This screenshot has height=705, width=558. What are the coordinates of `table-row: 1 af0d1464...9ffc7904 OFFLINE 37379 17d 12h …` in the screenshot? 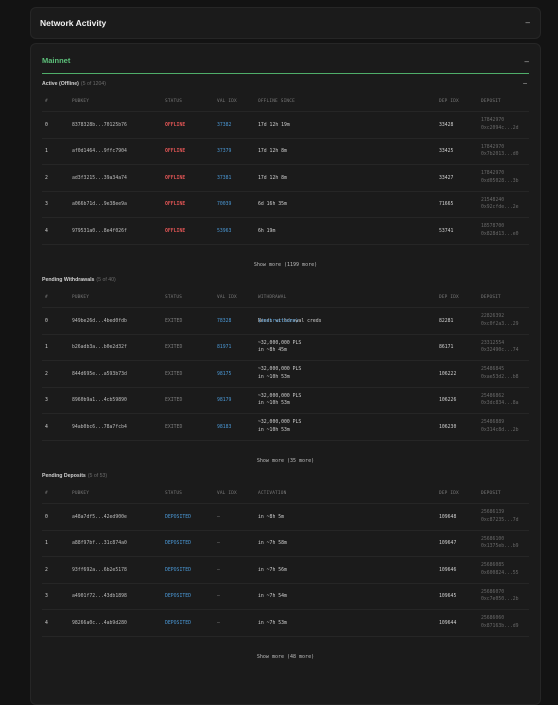 It's located at (285, 152).